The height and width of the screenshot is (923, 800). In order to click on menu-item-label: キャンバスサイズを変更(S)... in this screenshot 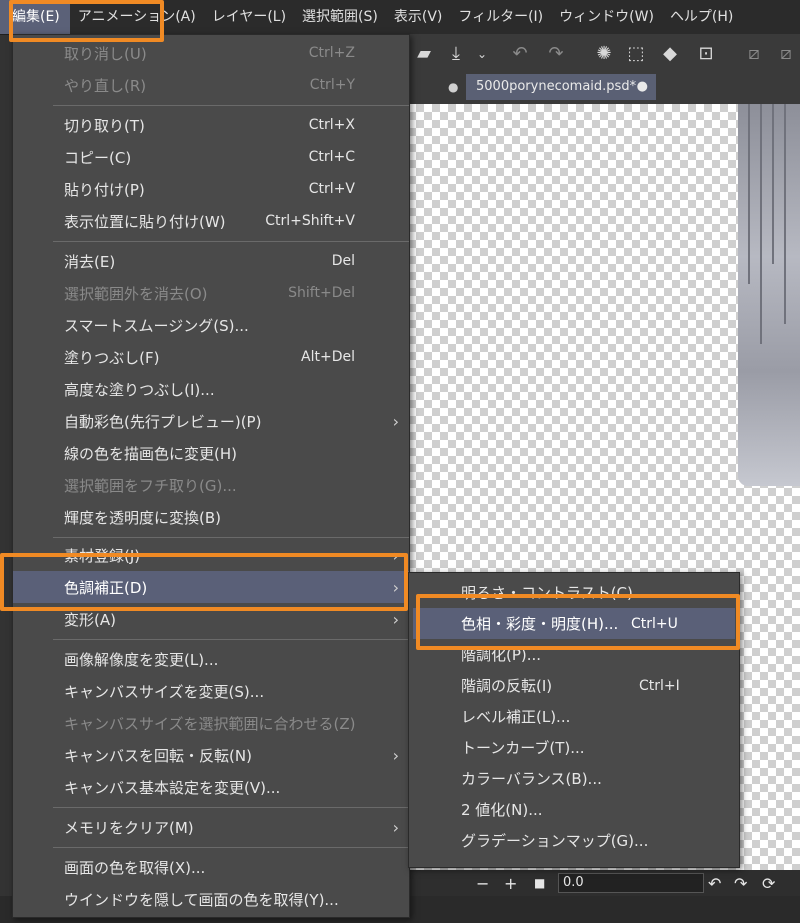, I will do `click(164, 691)`.